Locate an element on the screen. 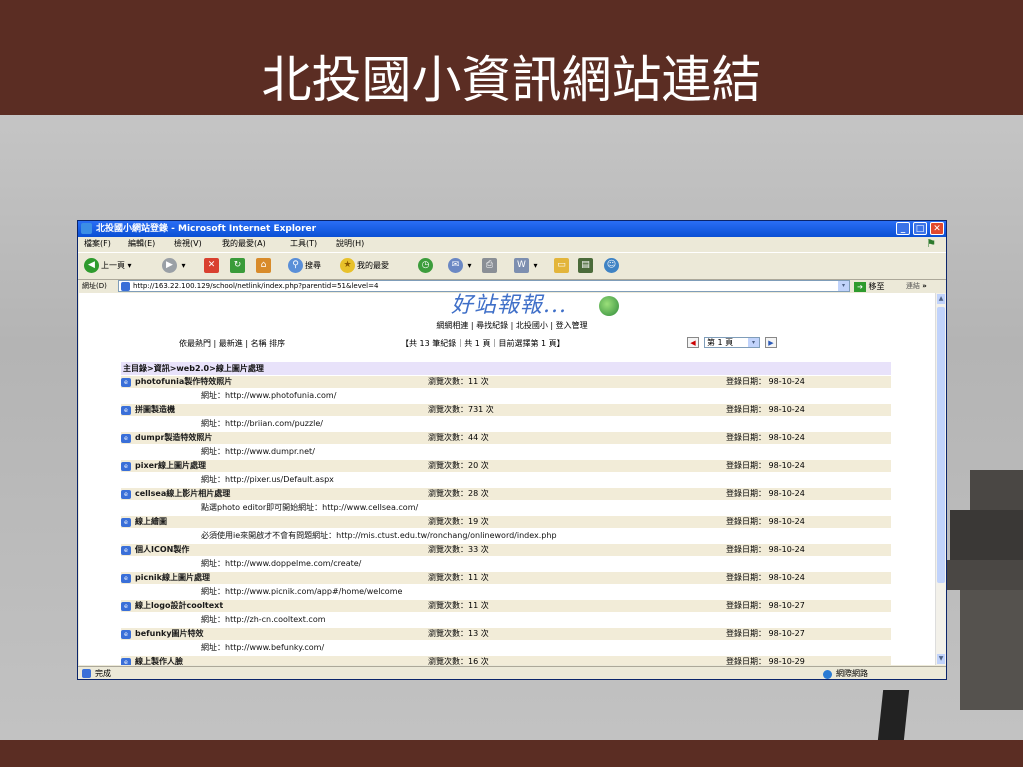 The width and height of the screenshot is (1023, 767). address-dropdown-icon: ▾ is located at coordinates (843, 286).